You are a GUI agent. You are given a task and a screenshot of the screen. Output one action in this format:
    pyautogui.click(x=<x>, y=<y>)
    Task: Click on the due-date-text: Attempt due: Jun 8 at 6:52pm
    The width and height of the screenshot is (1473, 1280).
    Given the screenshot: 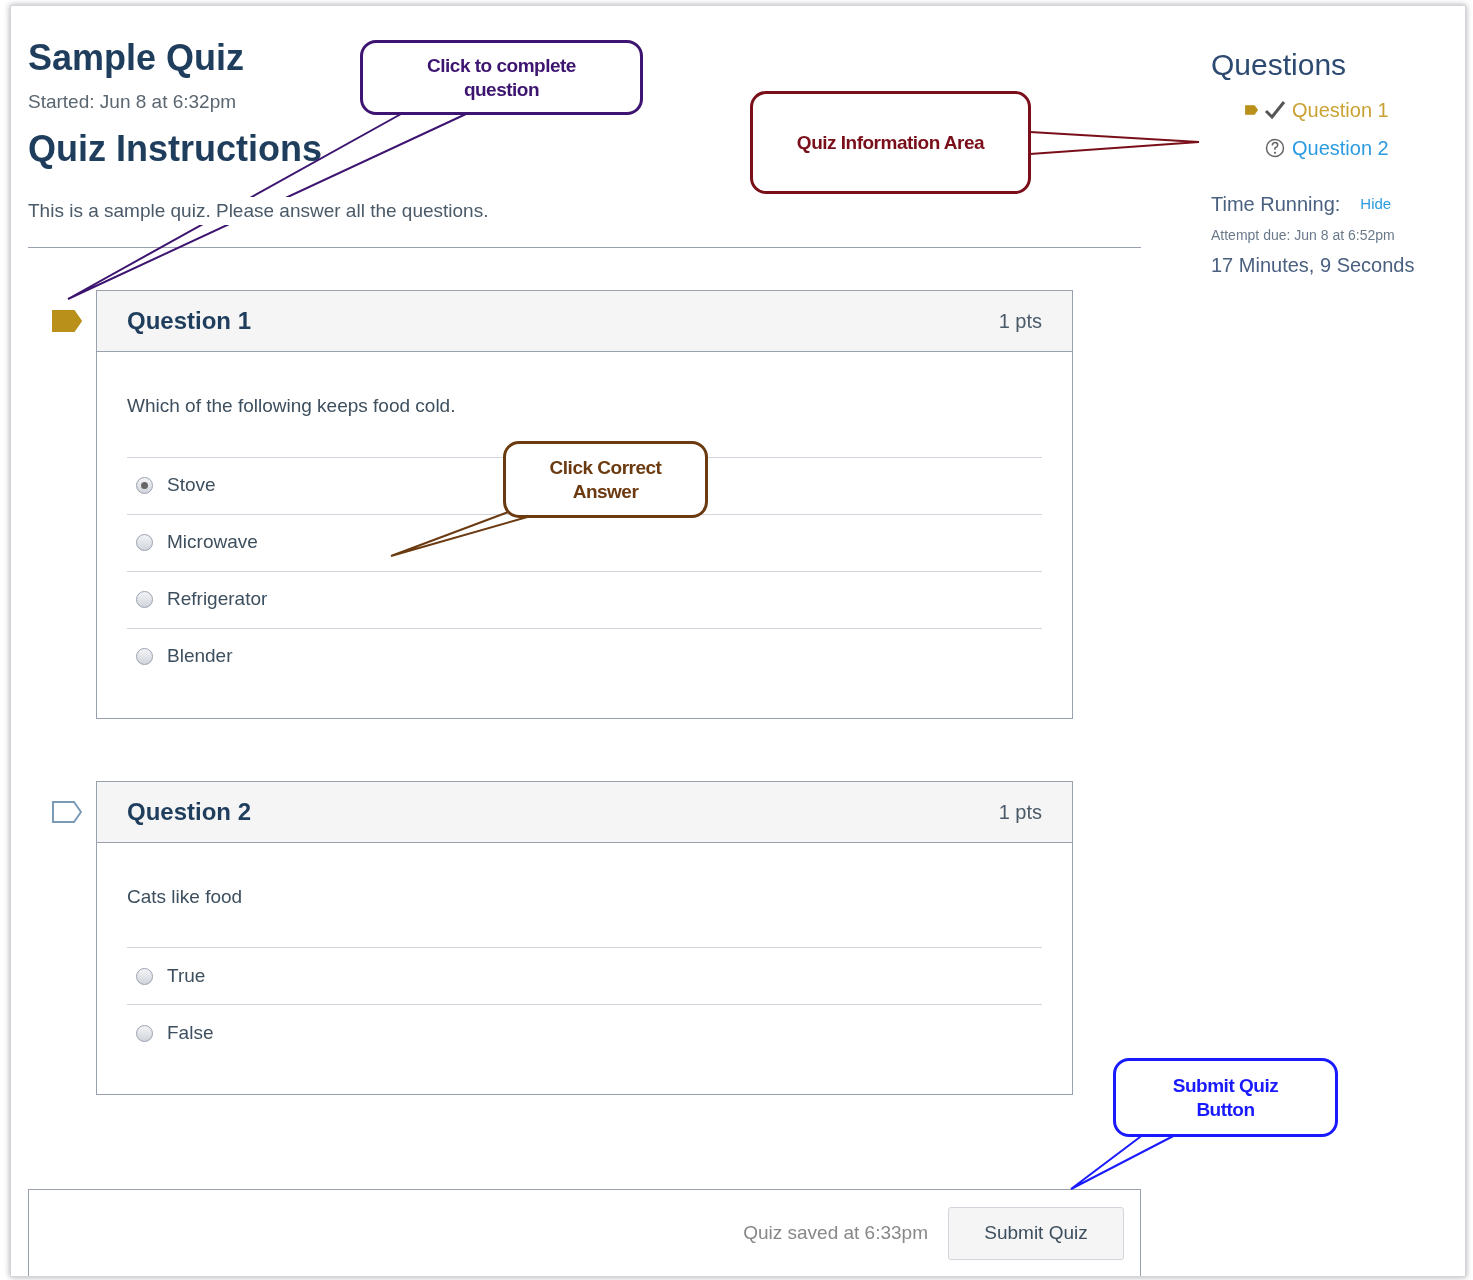 What is the action you would take?
    pyautogui.click(x=1303, y=235)
    